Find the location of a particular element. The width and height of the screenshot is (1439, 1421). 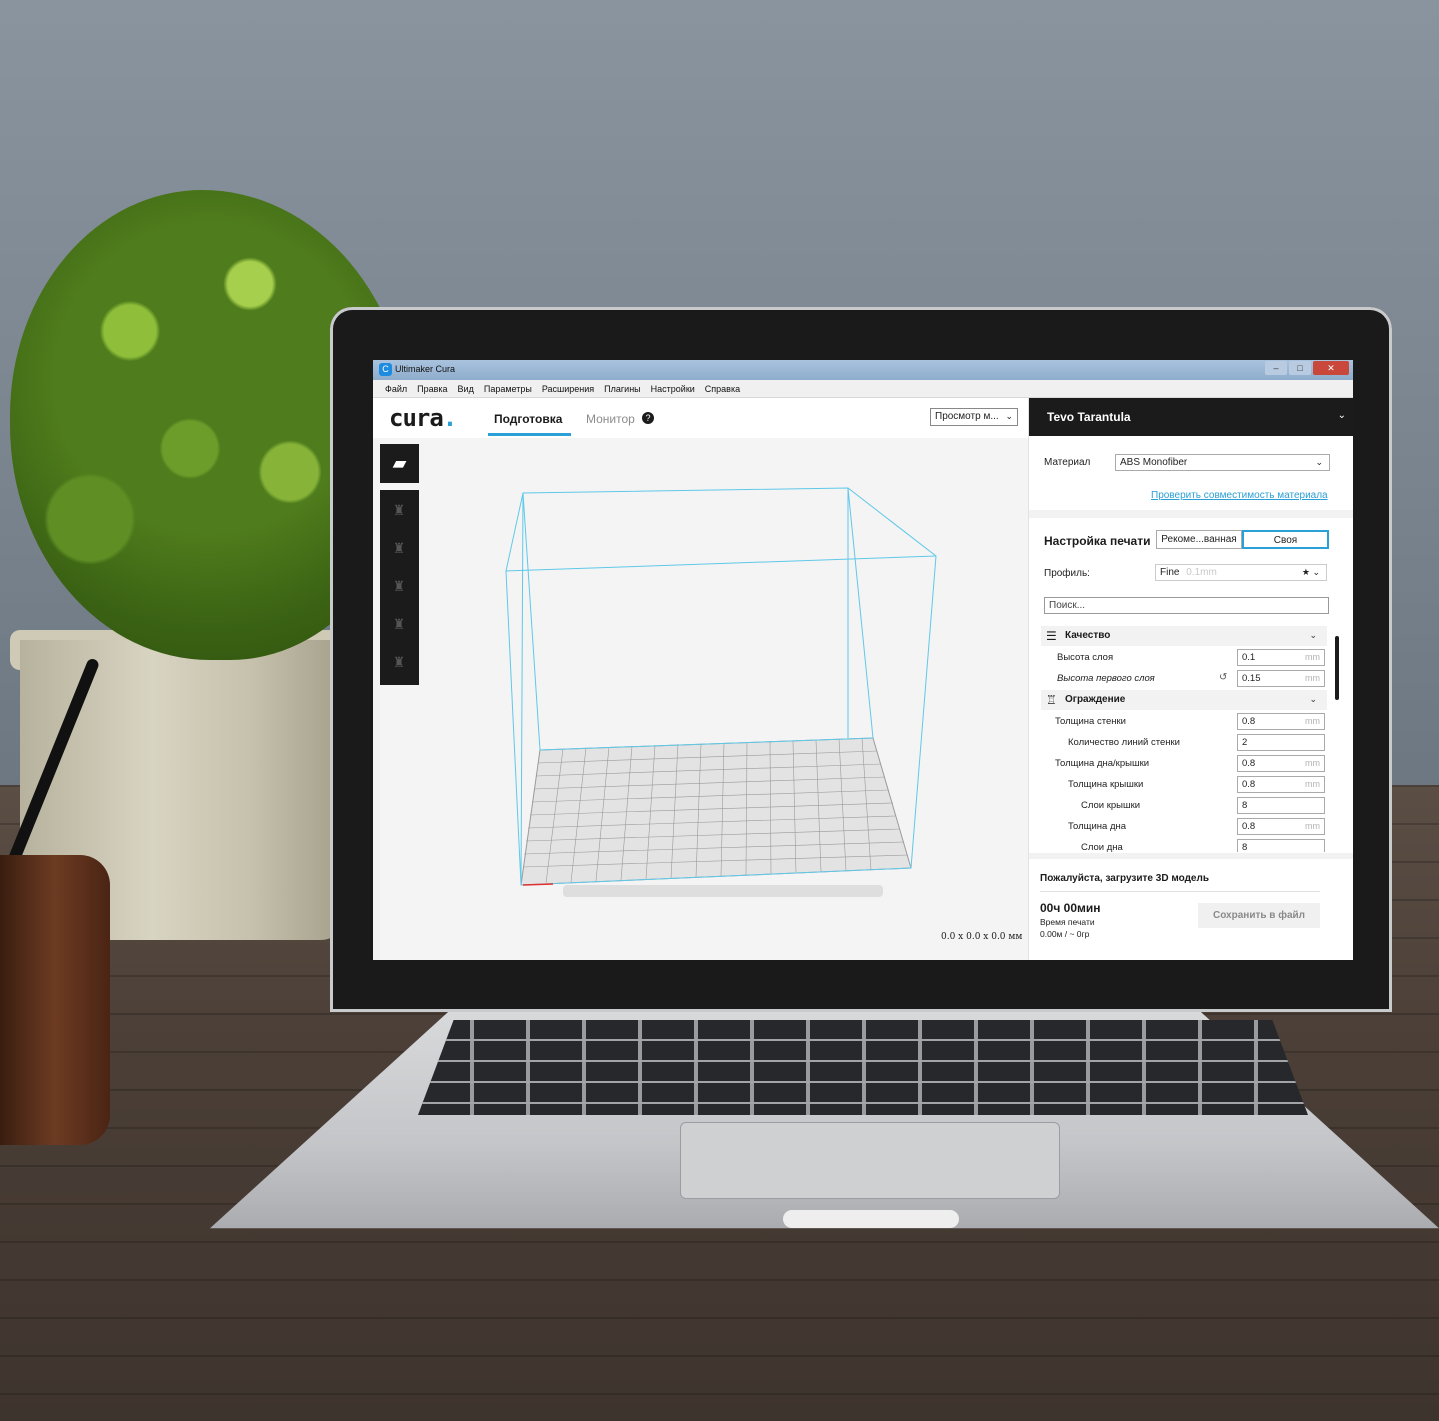

setting-input: 0.1 mm is located at coordinates (1281, 657).